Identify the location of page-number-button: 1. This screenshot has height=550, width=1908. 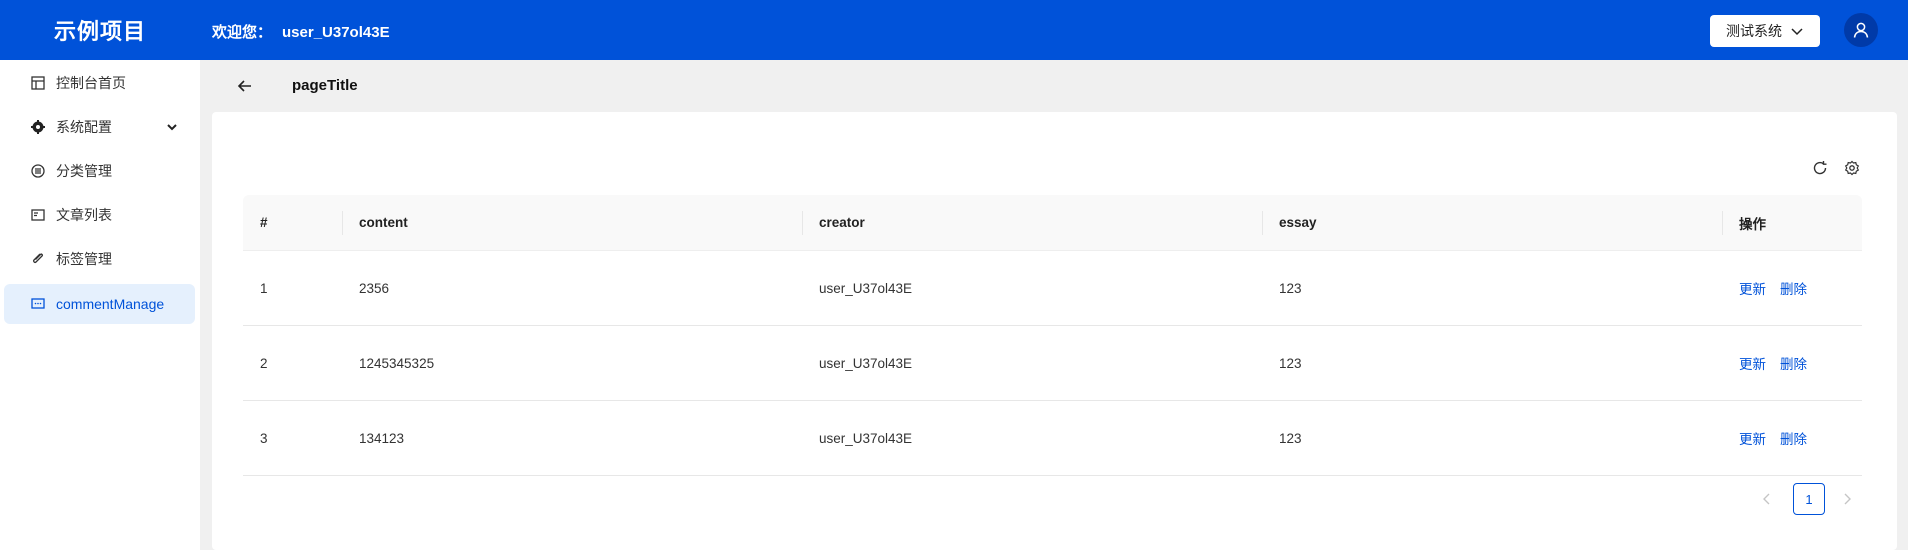
(1809, 499).